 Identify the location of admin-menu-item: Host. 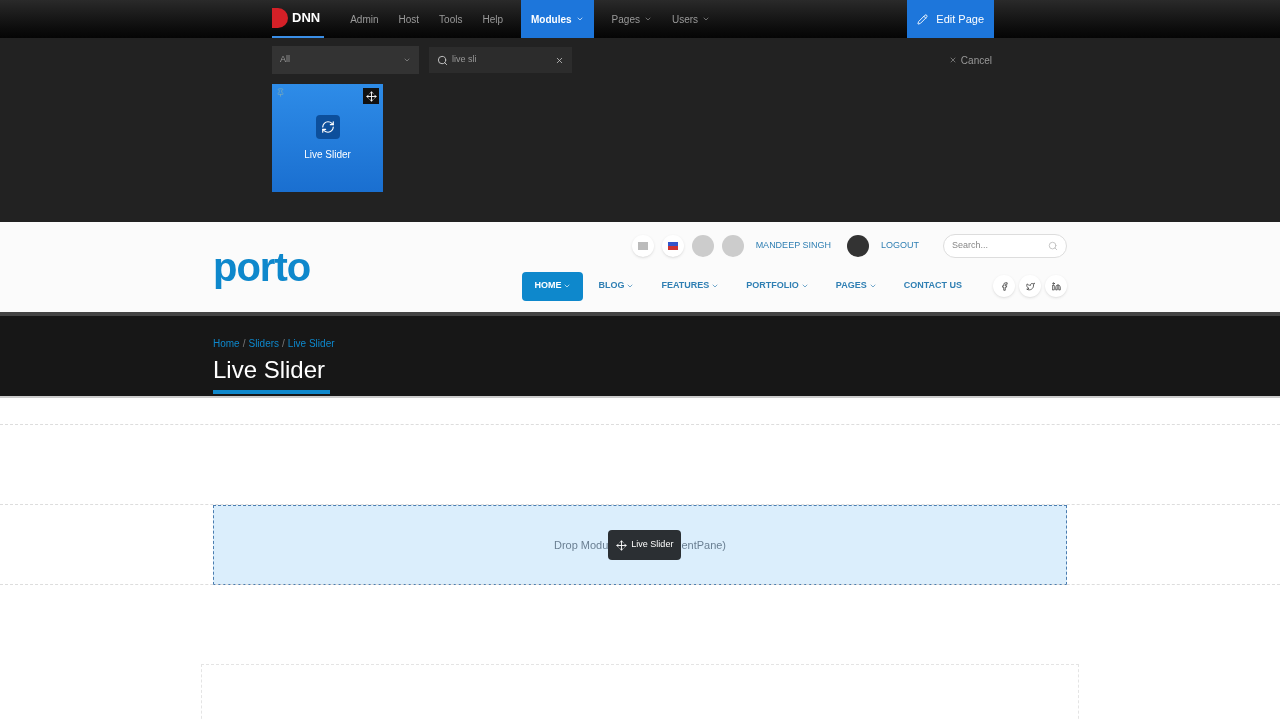
(409, 19).